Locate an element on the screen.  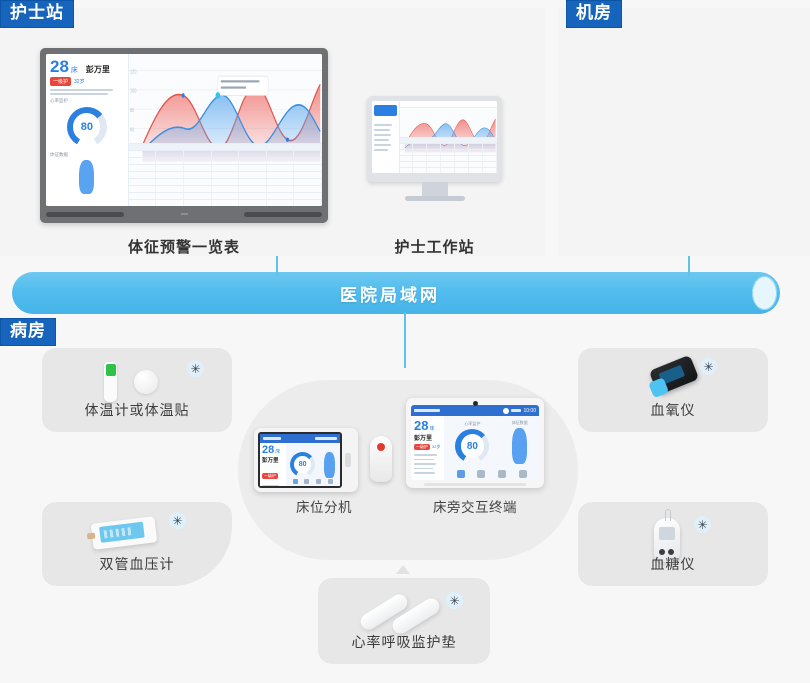
bed-extension-hr-value: 80 is located at coordinates (302, 464).